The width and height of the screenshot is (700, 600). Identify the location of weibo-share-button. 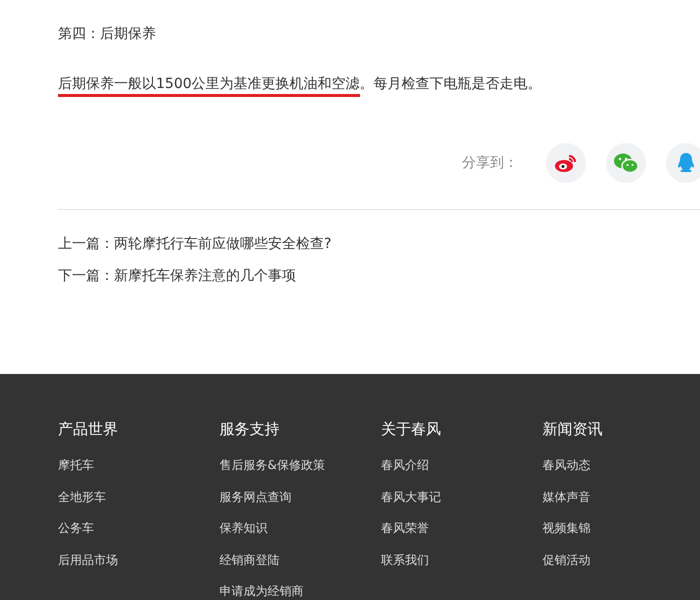
(566, 163).